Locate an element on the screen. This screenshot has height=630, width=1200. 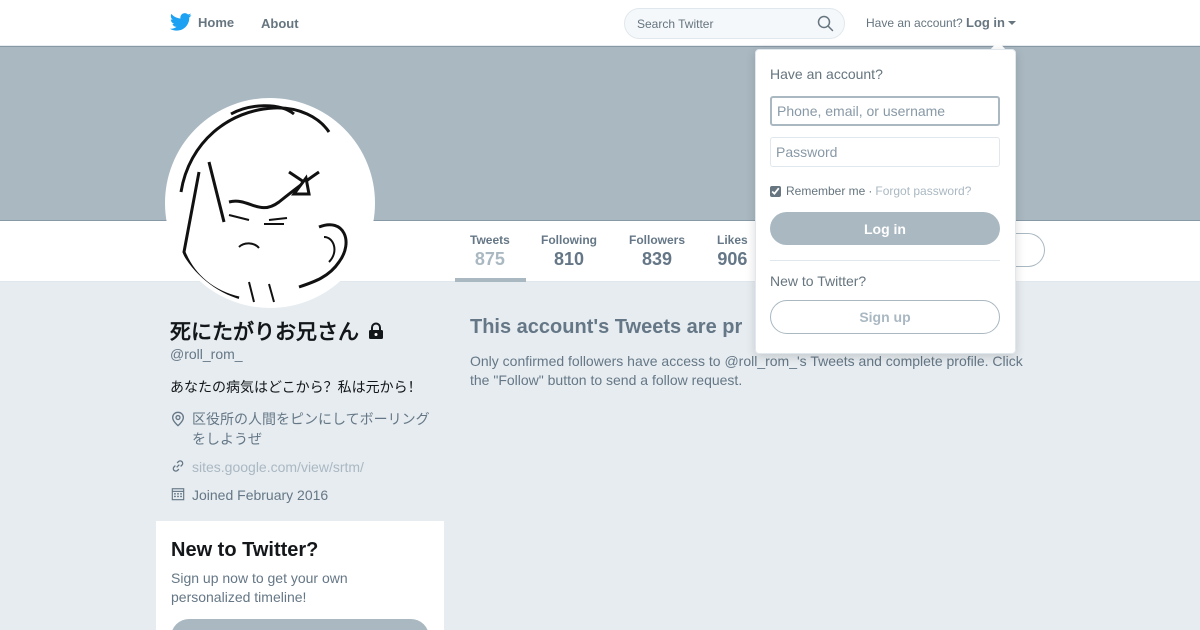
username-field is located at coordinates (885, 111).